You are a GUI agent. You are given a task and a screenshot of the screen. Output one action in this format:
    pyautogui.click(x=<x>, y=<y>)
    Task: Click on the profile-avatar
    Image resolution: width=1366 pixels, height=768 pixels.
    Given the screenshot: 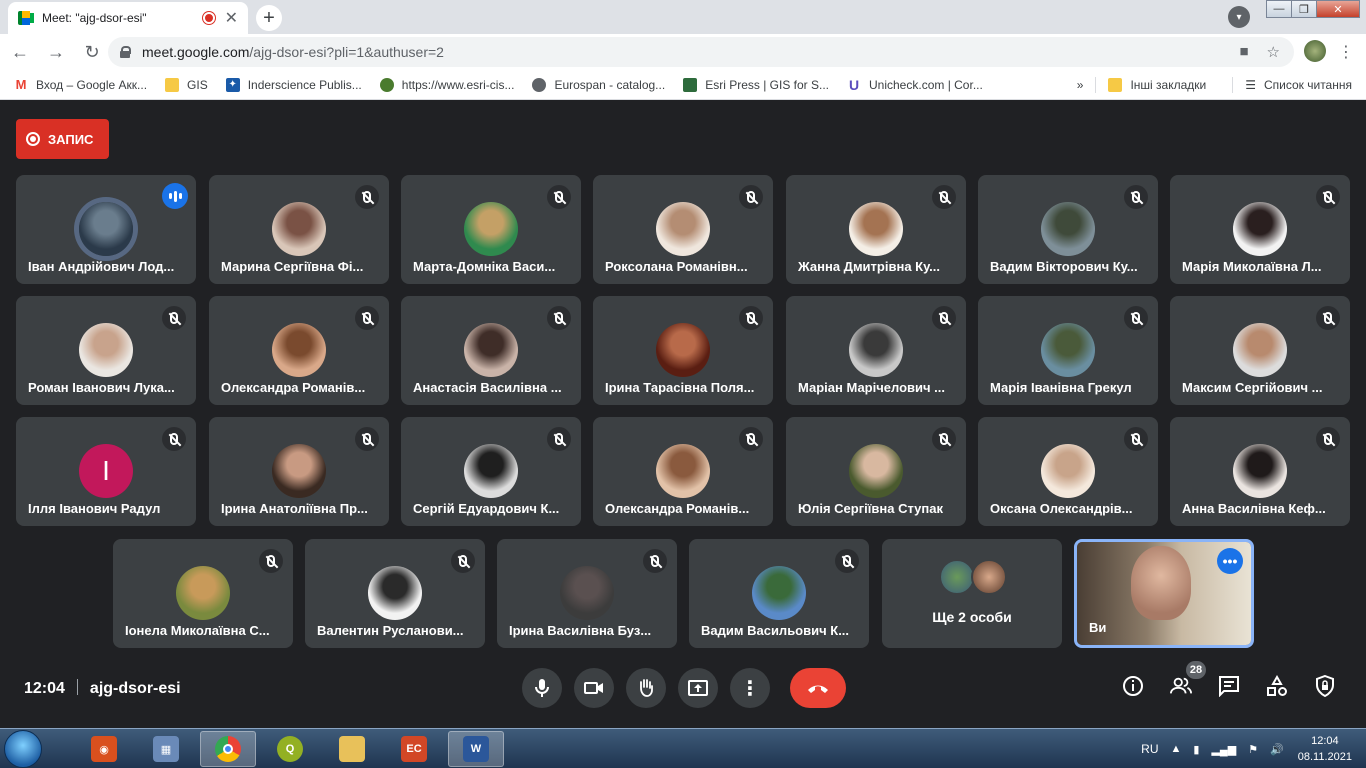 What is the action you would take?
    pyautogui.click(x=1315, y=51)
    